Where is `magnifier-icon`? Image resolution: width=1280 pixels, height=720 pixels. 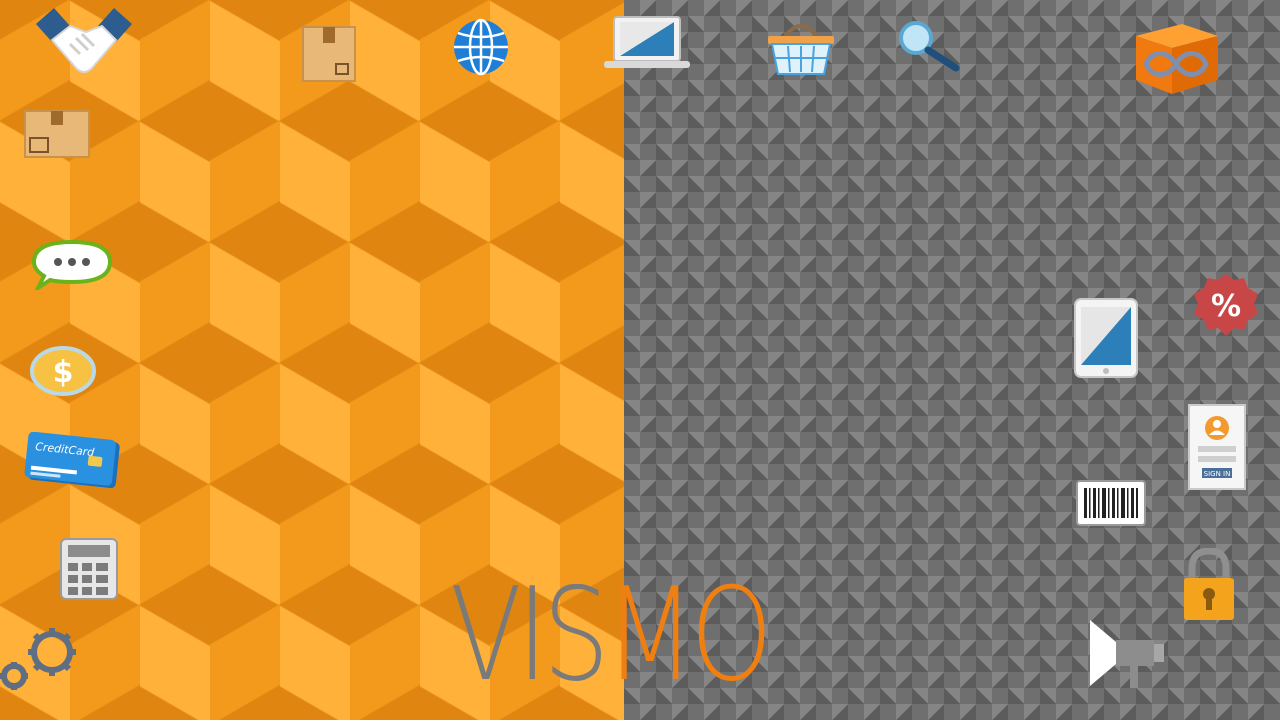 magnifier-icon is located at coordinates (930, 46).